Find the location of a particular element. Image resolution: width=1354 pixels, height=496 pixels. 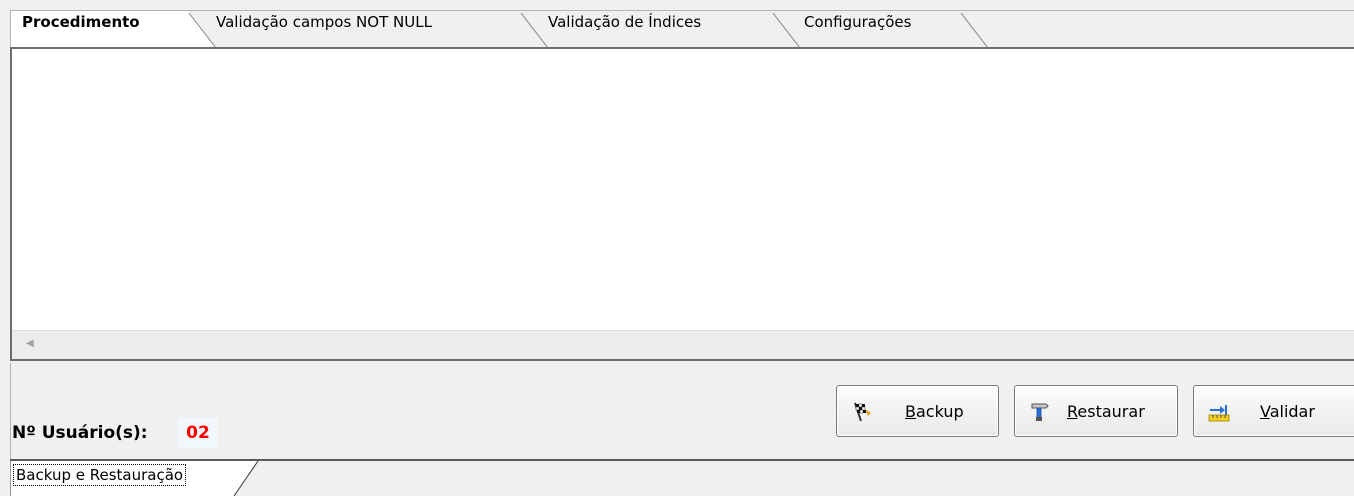

users-count-value: 02 is located at coordinates (198, 433).